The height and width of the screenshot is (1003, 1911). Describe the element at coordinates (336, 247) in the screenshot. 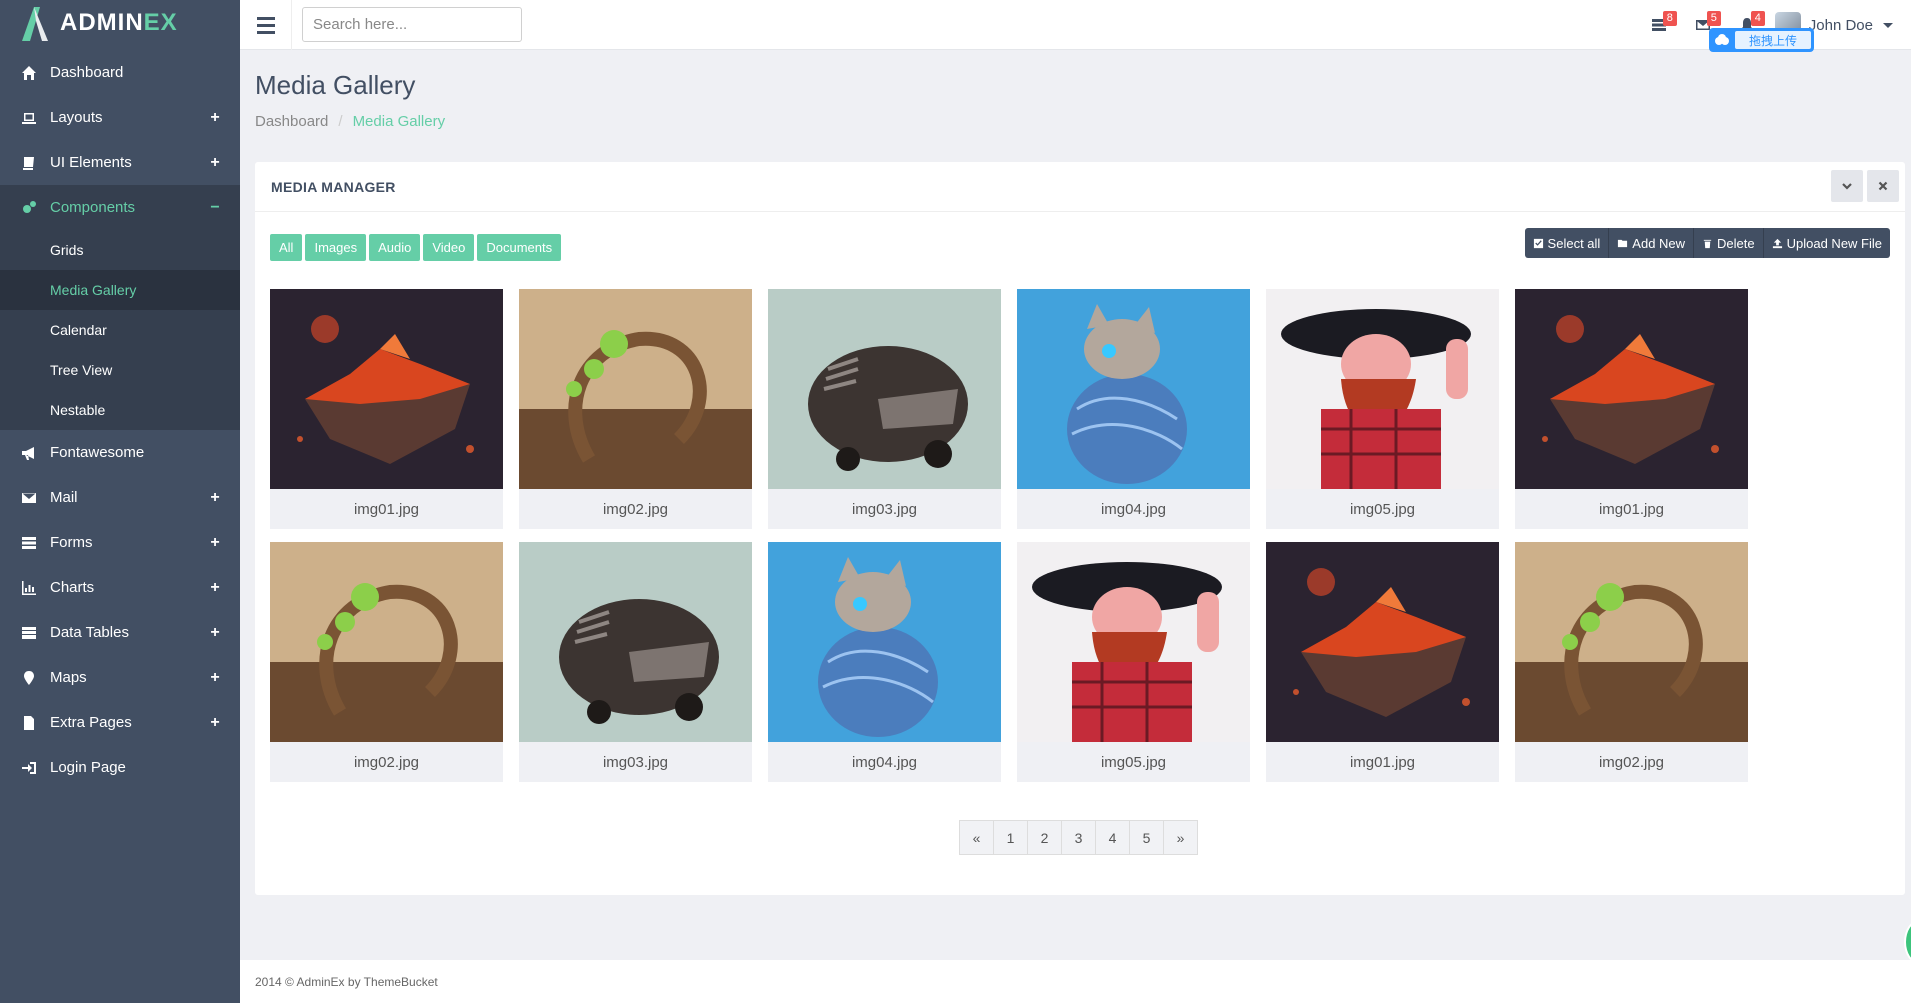

I see `filter-images-button: Images` at that location.